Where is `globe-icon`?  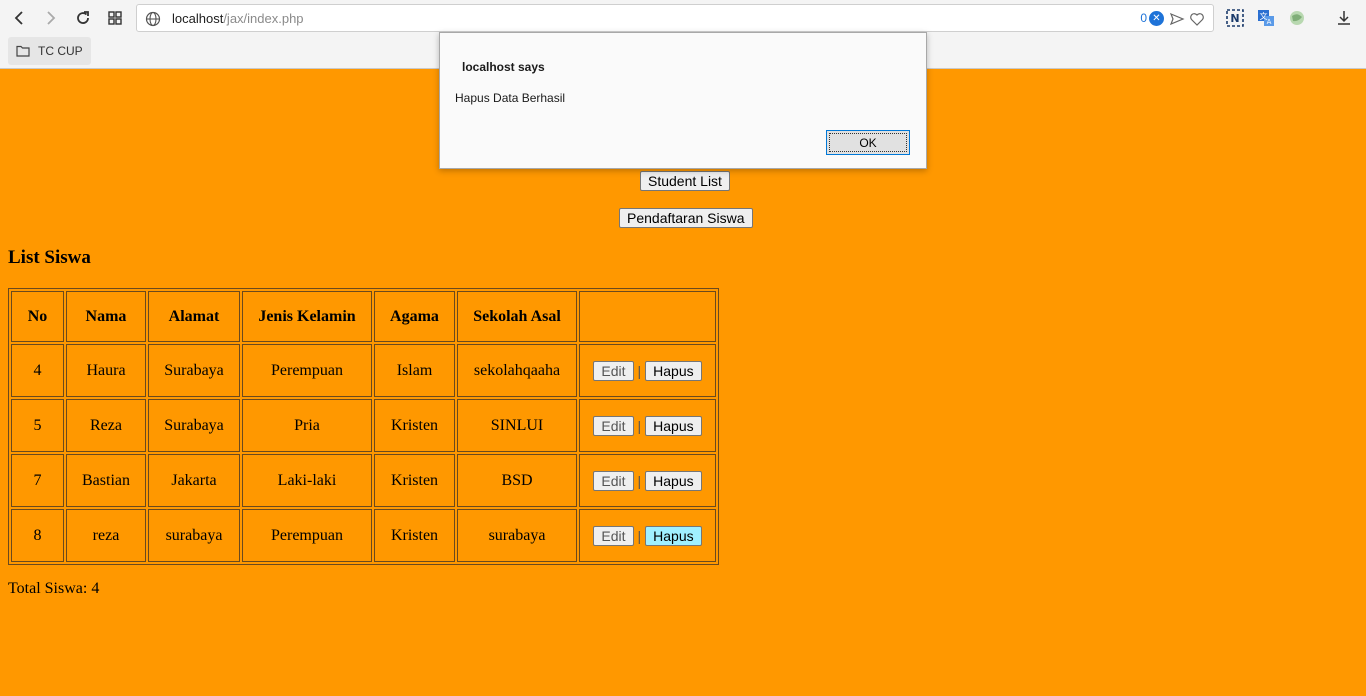 globe-icon is located at coordinates (153, 19).